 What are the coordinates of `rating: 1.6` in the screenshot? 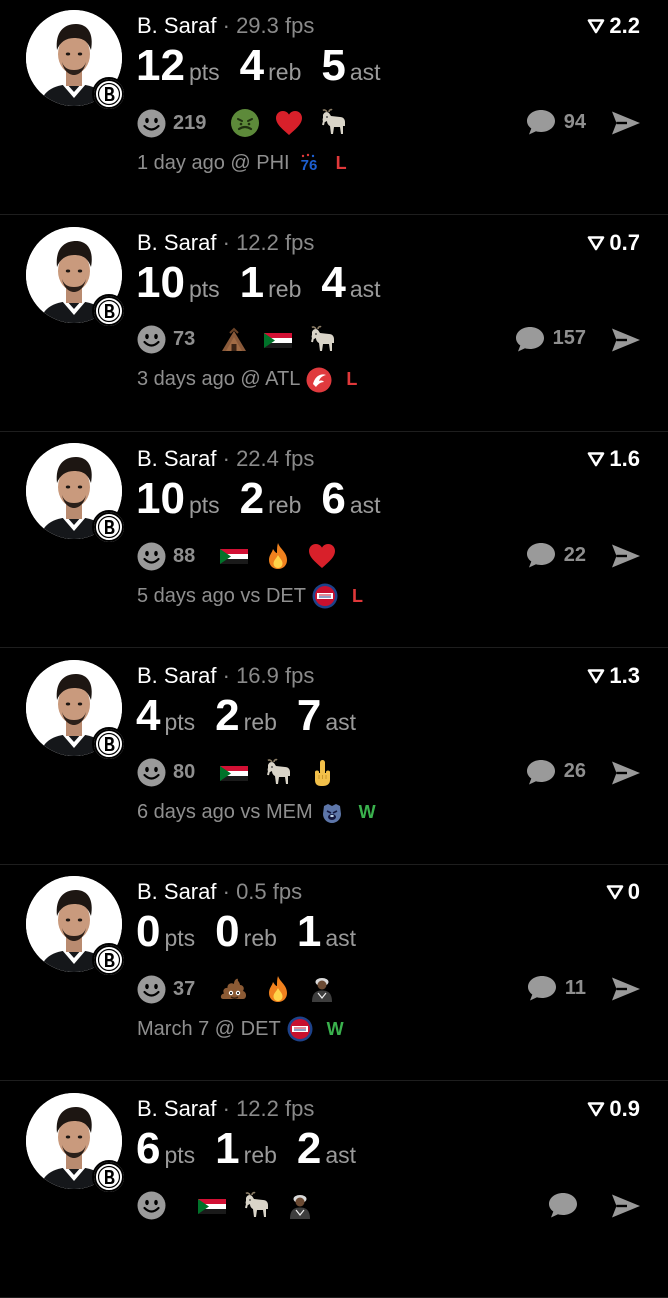 It's located at (613, 459).